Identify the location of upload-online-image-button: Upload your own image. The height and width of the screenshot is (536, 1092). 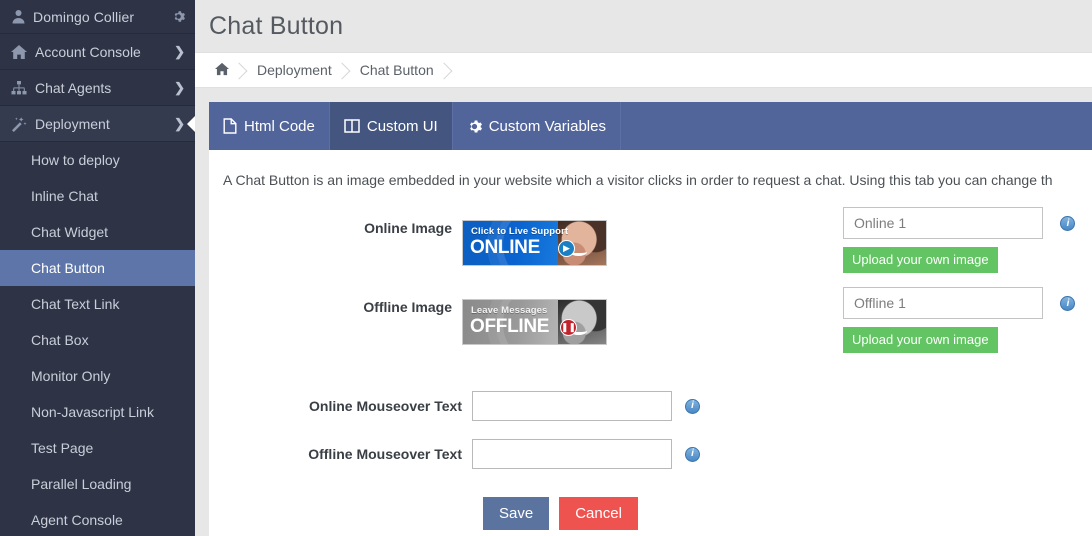
(920, 260).